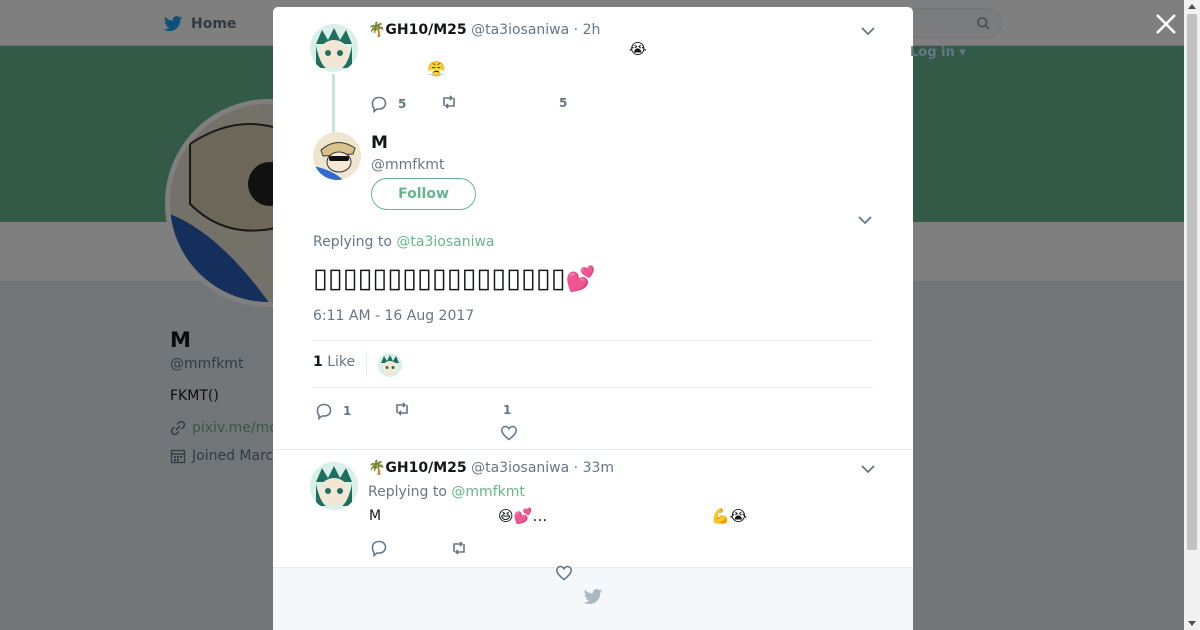 The height and width of the screenshot is (630, 1200). Describe the element at coordinates (638, 49) in the screenshot. I see `parent-tweet-emoji-1: 😭` at that location.